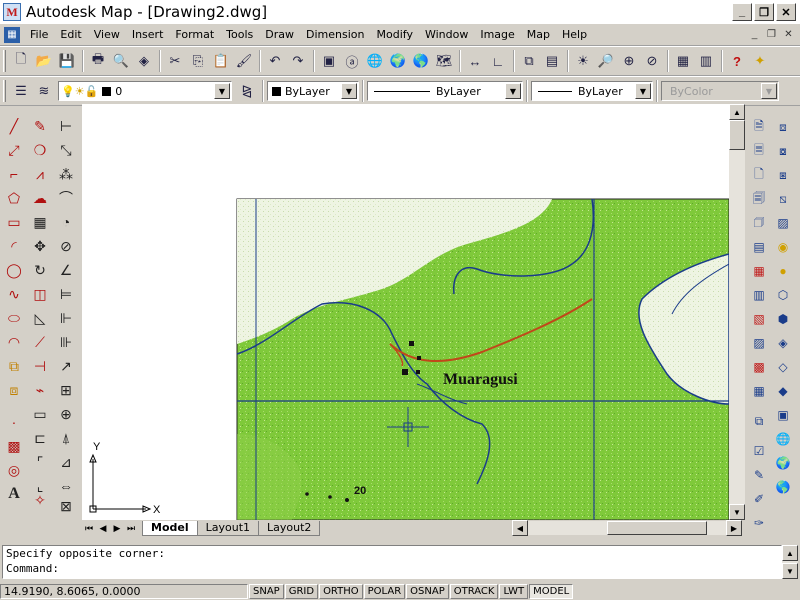  Describe the element at coordinates (40, 246) in the screenshot. I see `move-icon: ✥` at that location.